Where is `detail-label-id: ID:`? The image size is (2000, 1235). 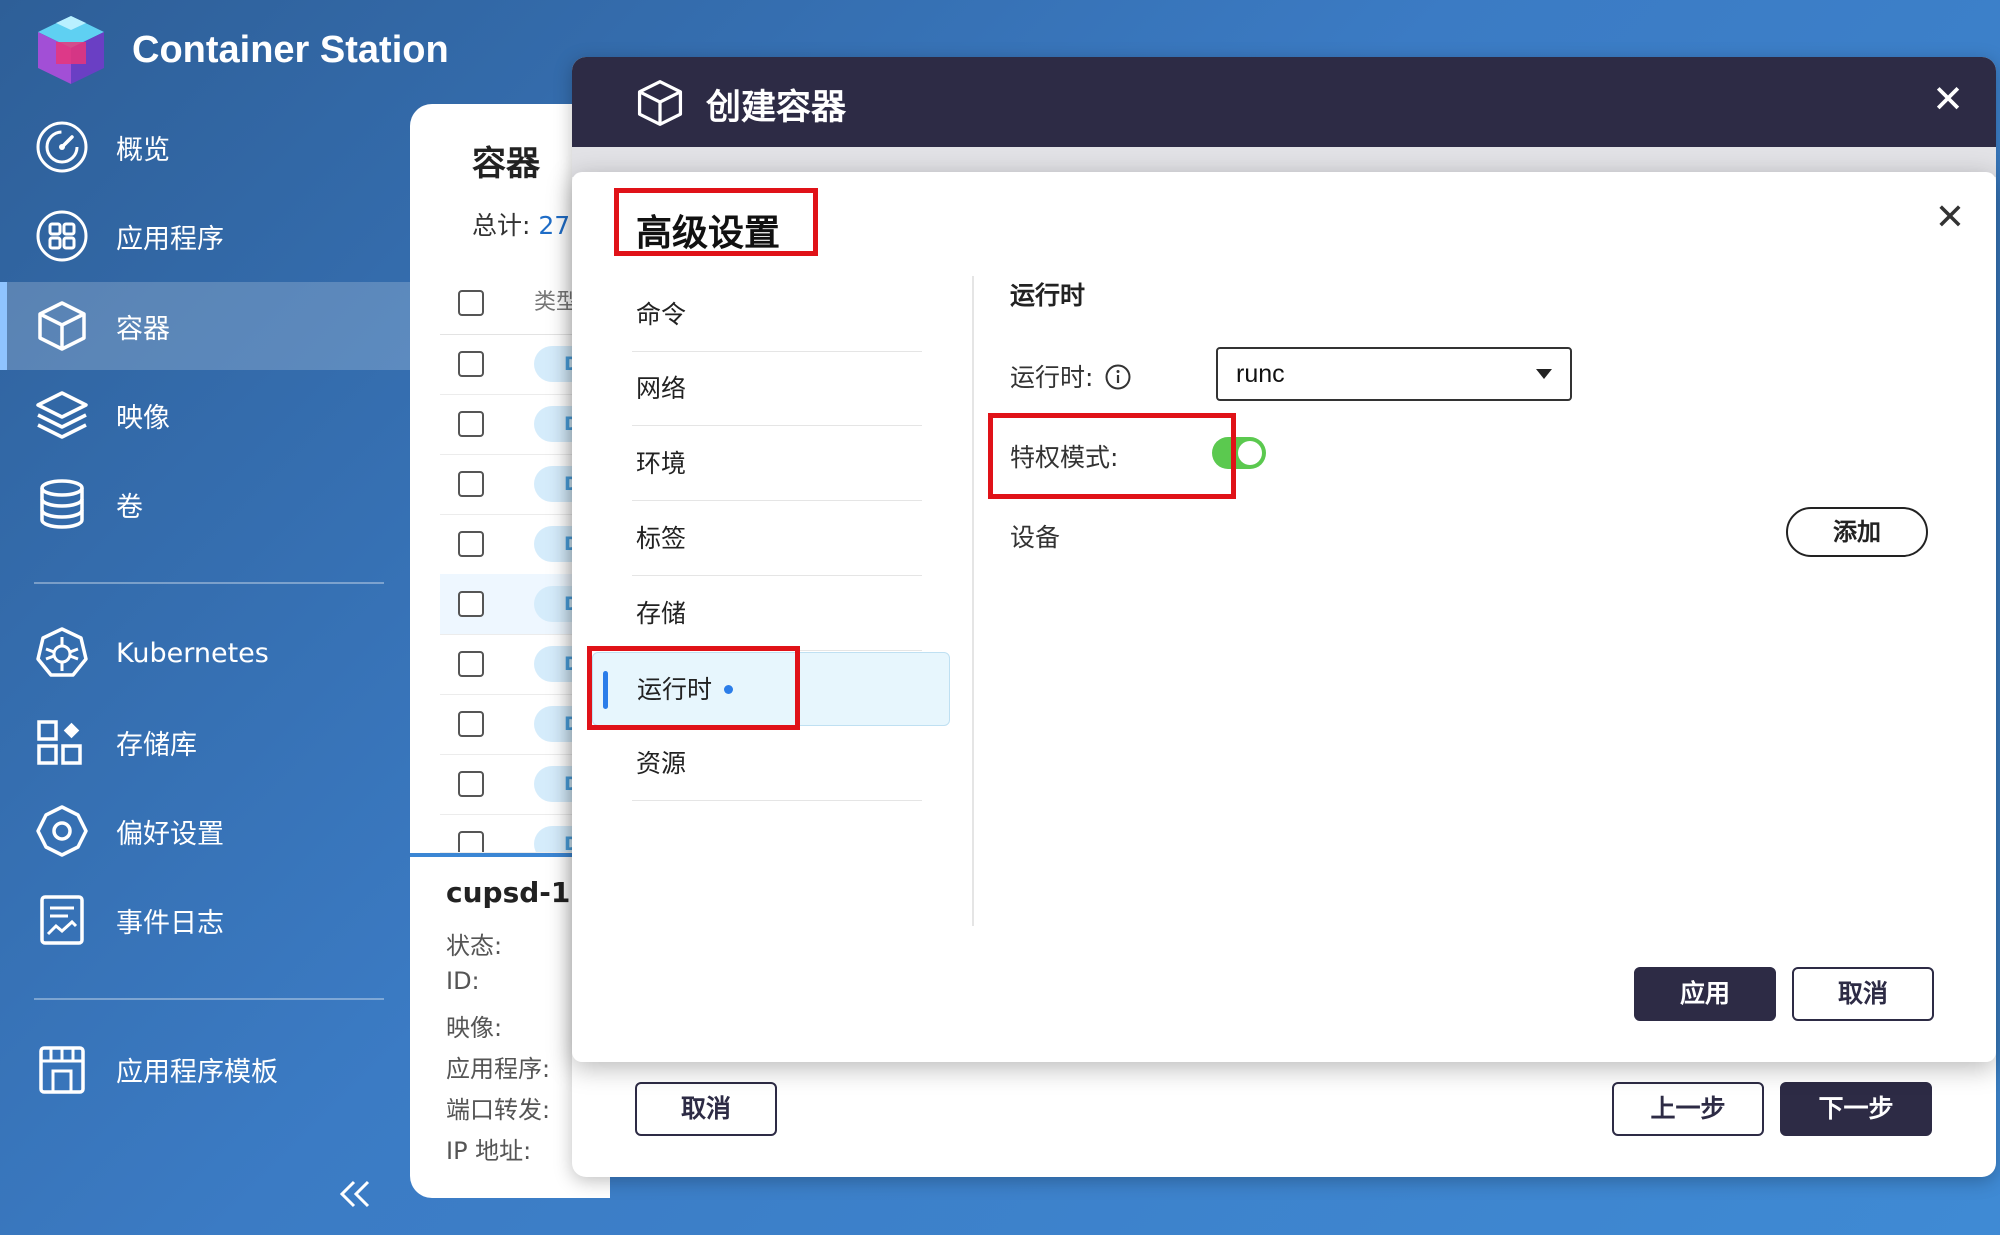
detail-label-id: ID: is located at coordinates (463, 981).